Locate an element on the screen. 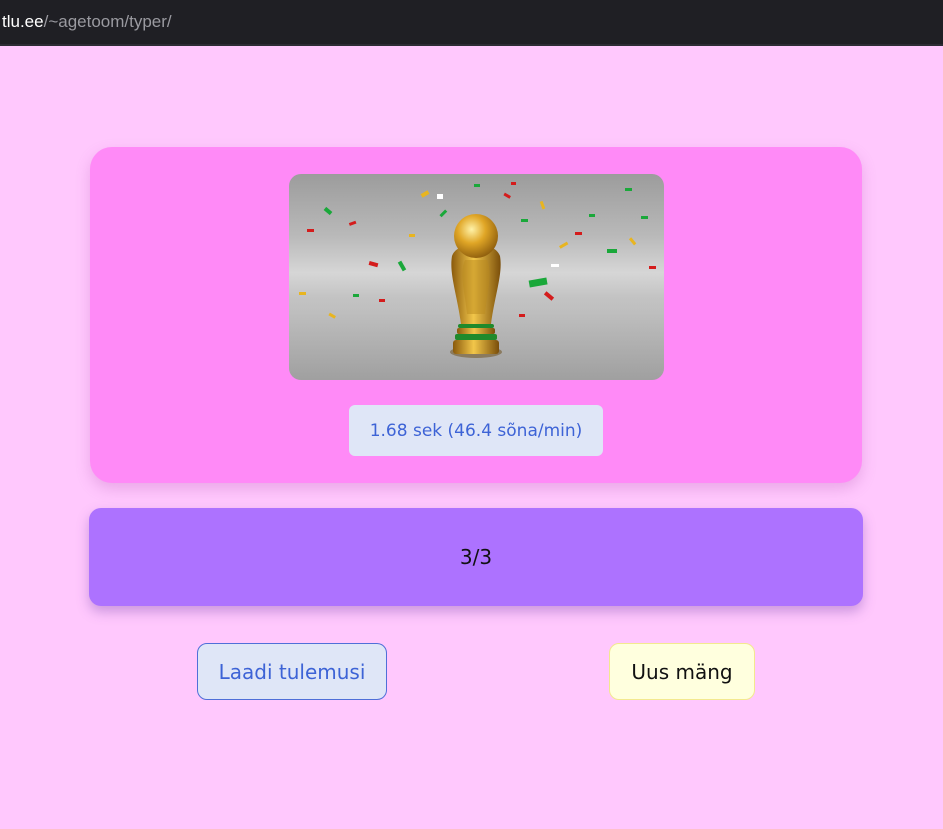 This screenshot has height=829, width=943. url-host: tlu.ee is located at coordinates (23, 21).